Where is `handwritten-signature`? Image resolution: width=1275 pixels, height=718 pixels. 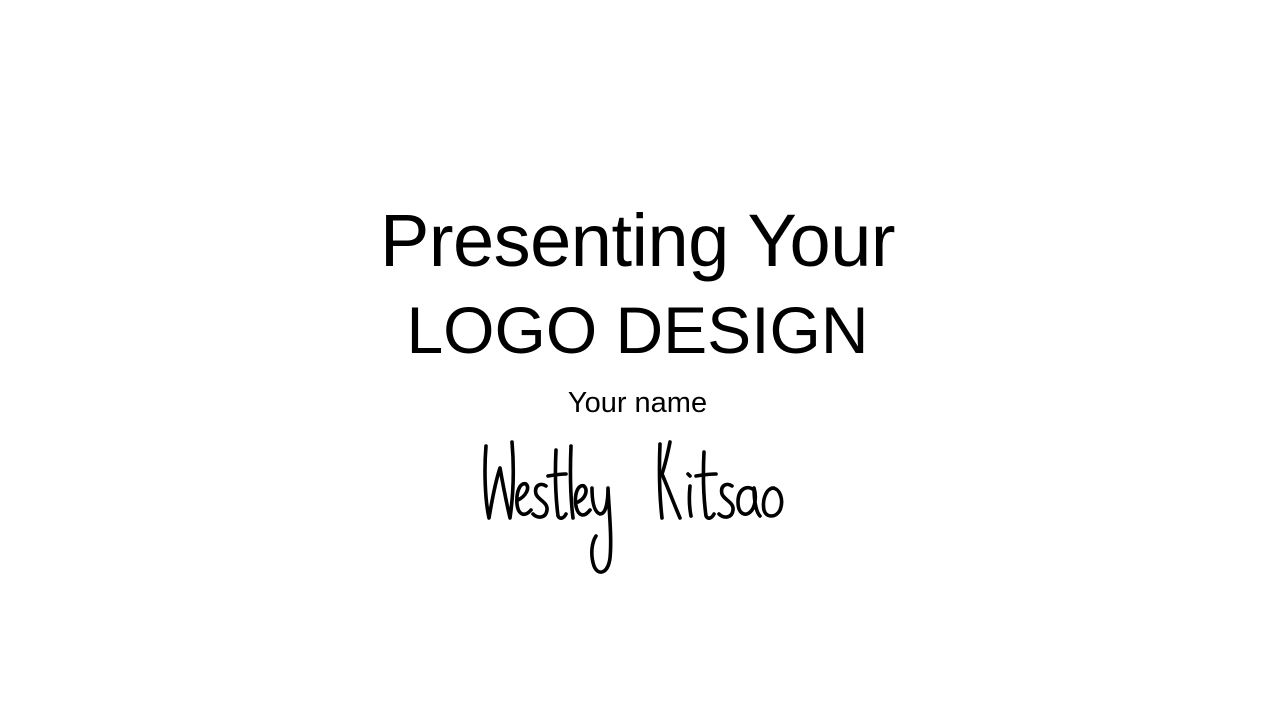
handwritten-signature is located at coordinates (635, 505).